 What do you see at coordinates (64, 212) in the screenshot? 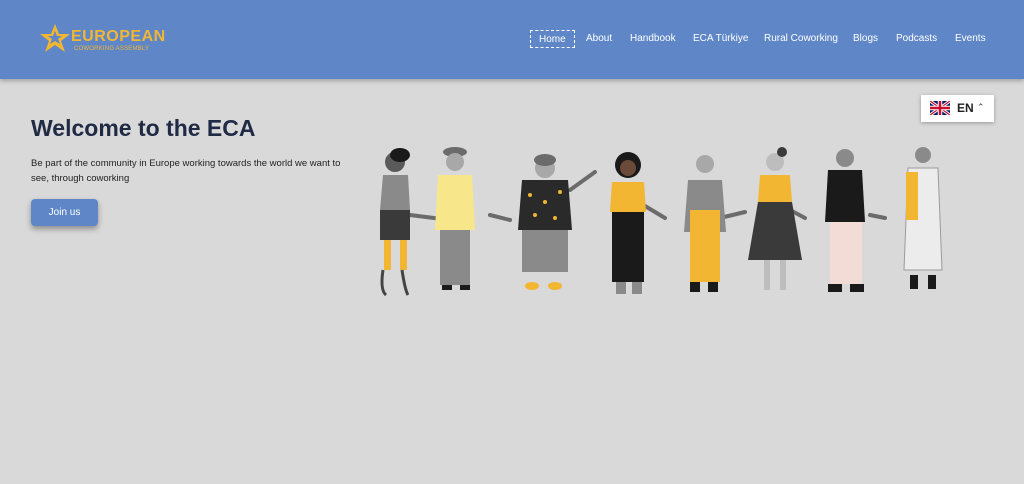
I see `join-us-button: Join us` at bounding box center [64, 212].